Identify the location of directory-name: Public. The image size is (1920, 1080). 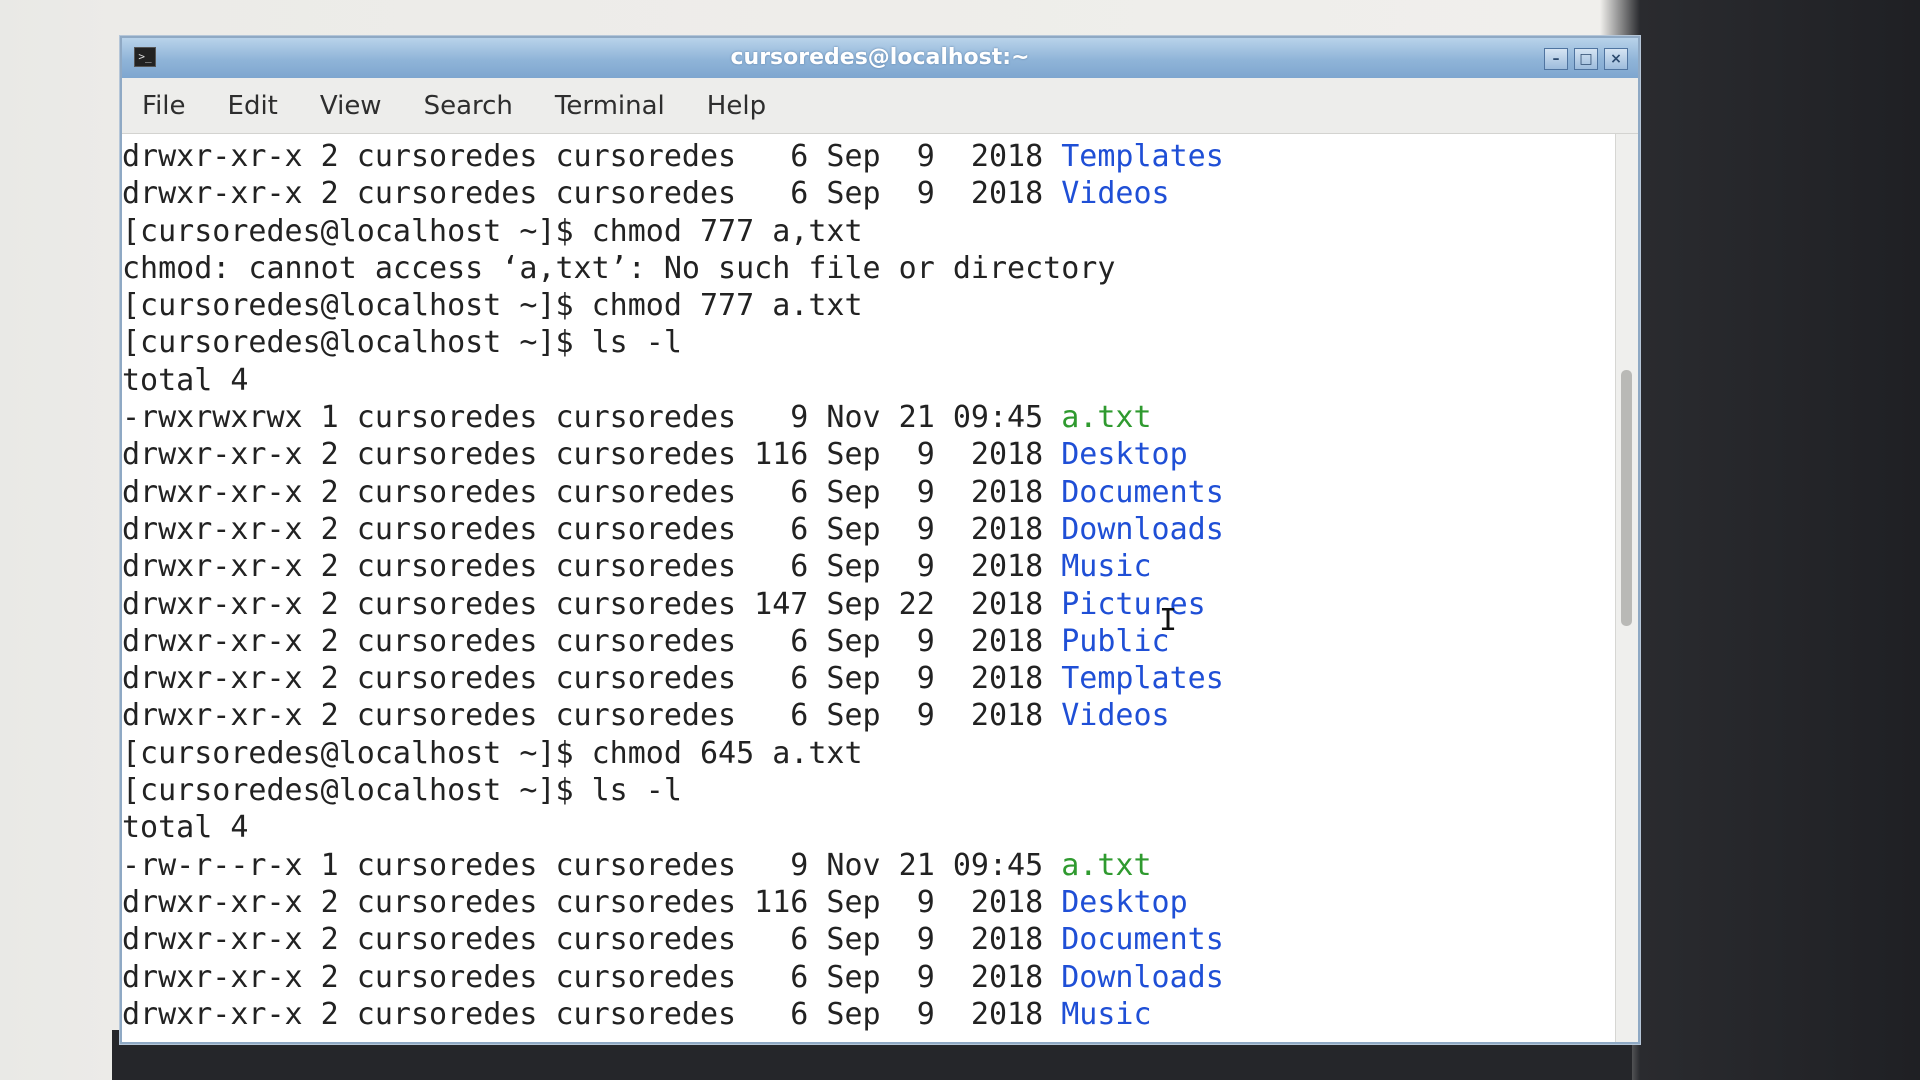
(1115, 641).